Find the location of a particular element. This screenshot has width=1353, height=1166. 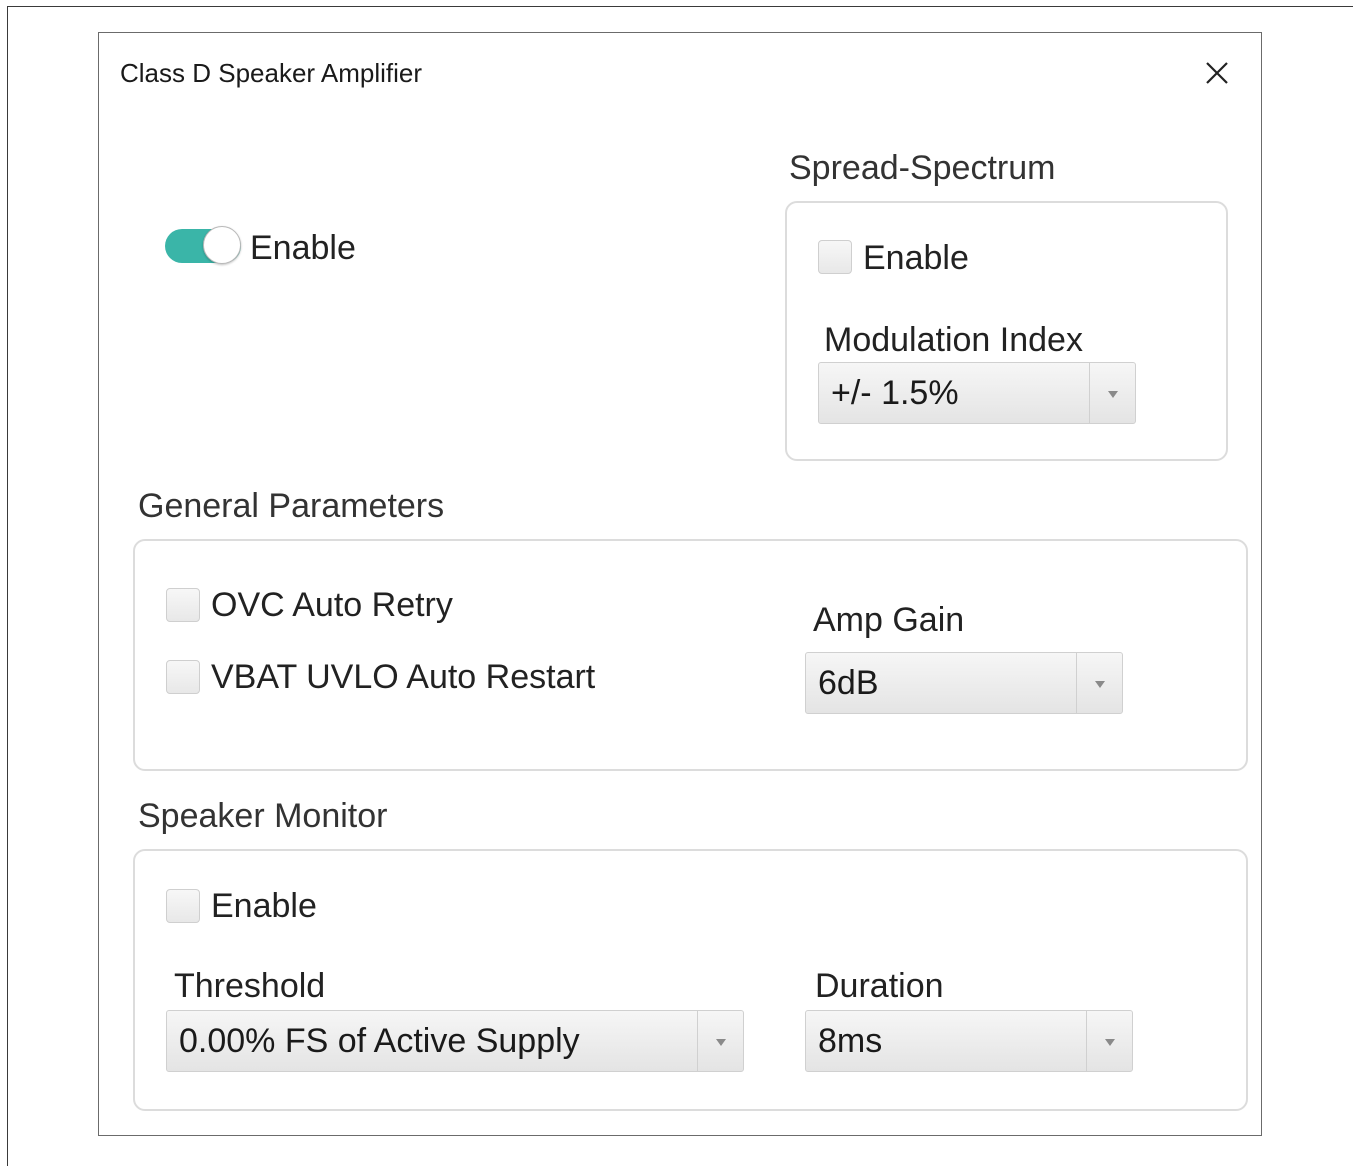

amp-gain-value: 6dB is located at coordinates (848, 683).